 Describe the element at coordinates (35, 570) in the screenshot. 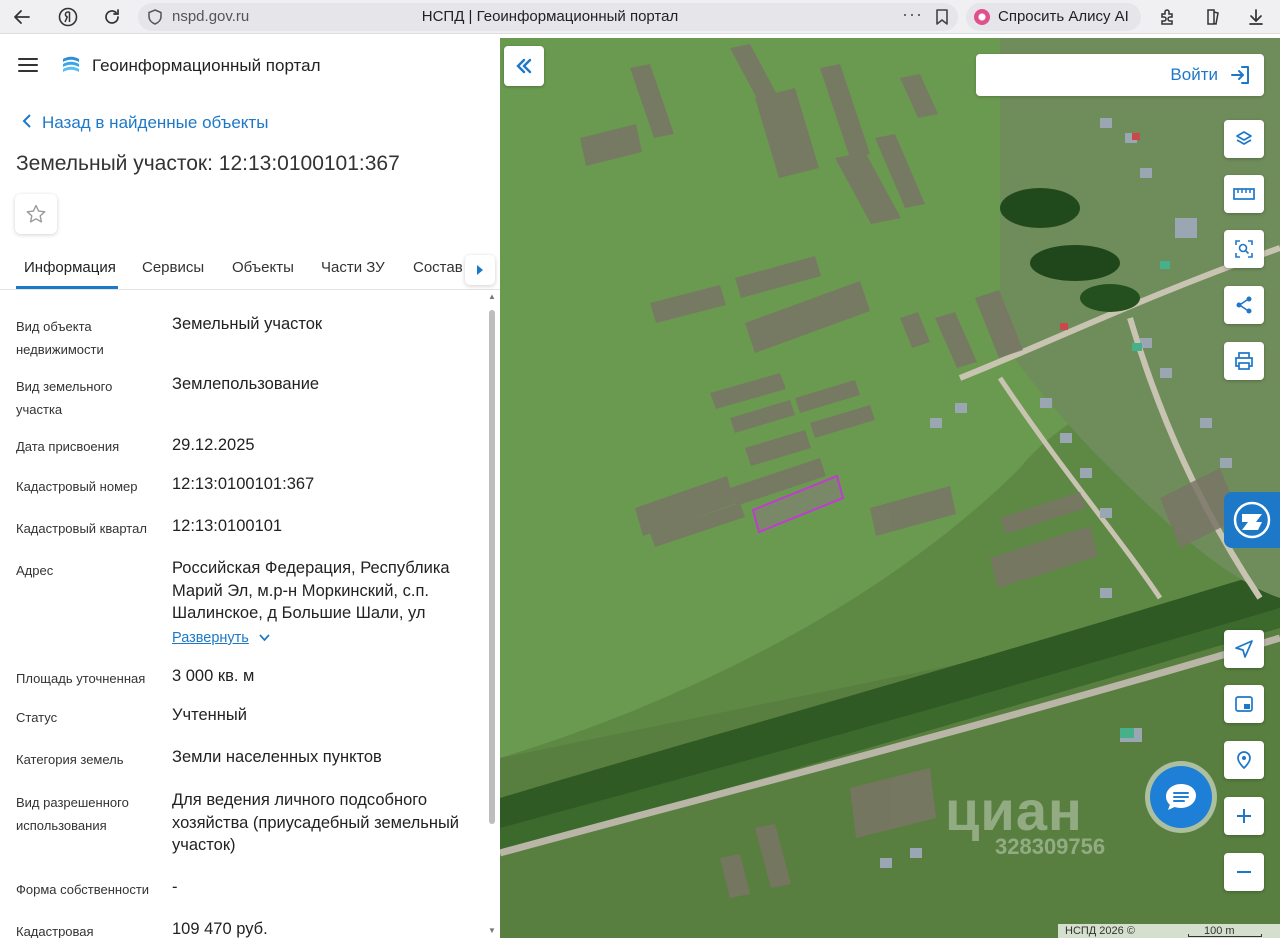

I see `property-label: Адрес` at that location.